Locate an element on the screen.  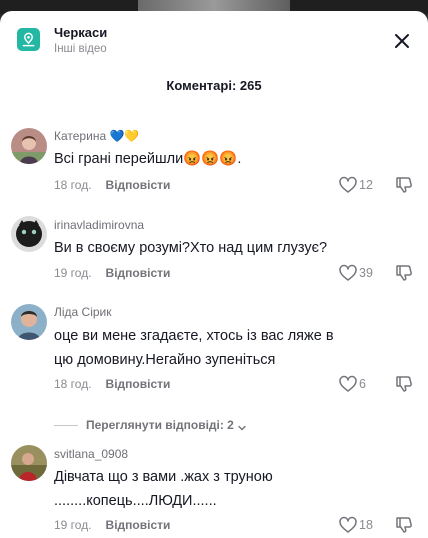
comment-text: Всі грані перейшли😡😡😡. is located at coordinates (148, 159).